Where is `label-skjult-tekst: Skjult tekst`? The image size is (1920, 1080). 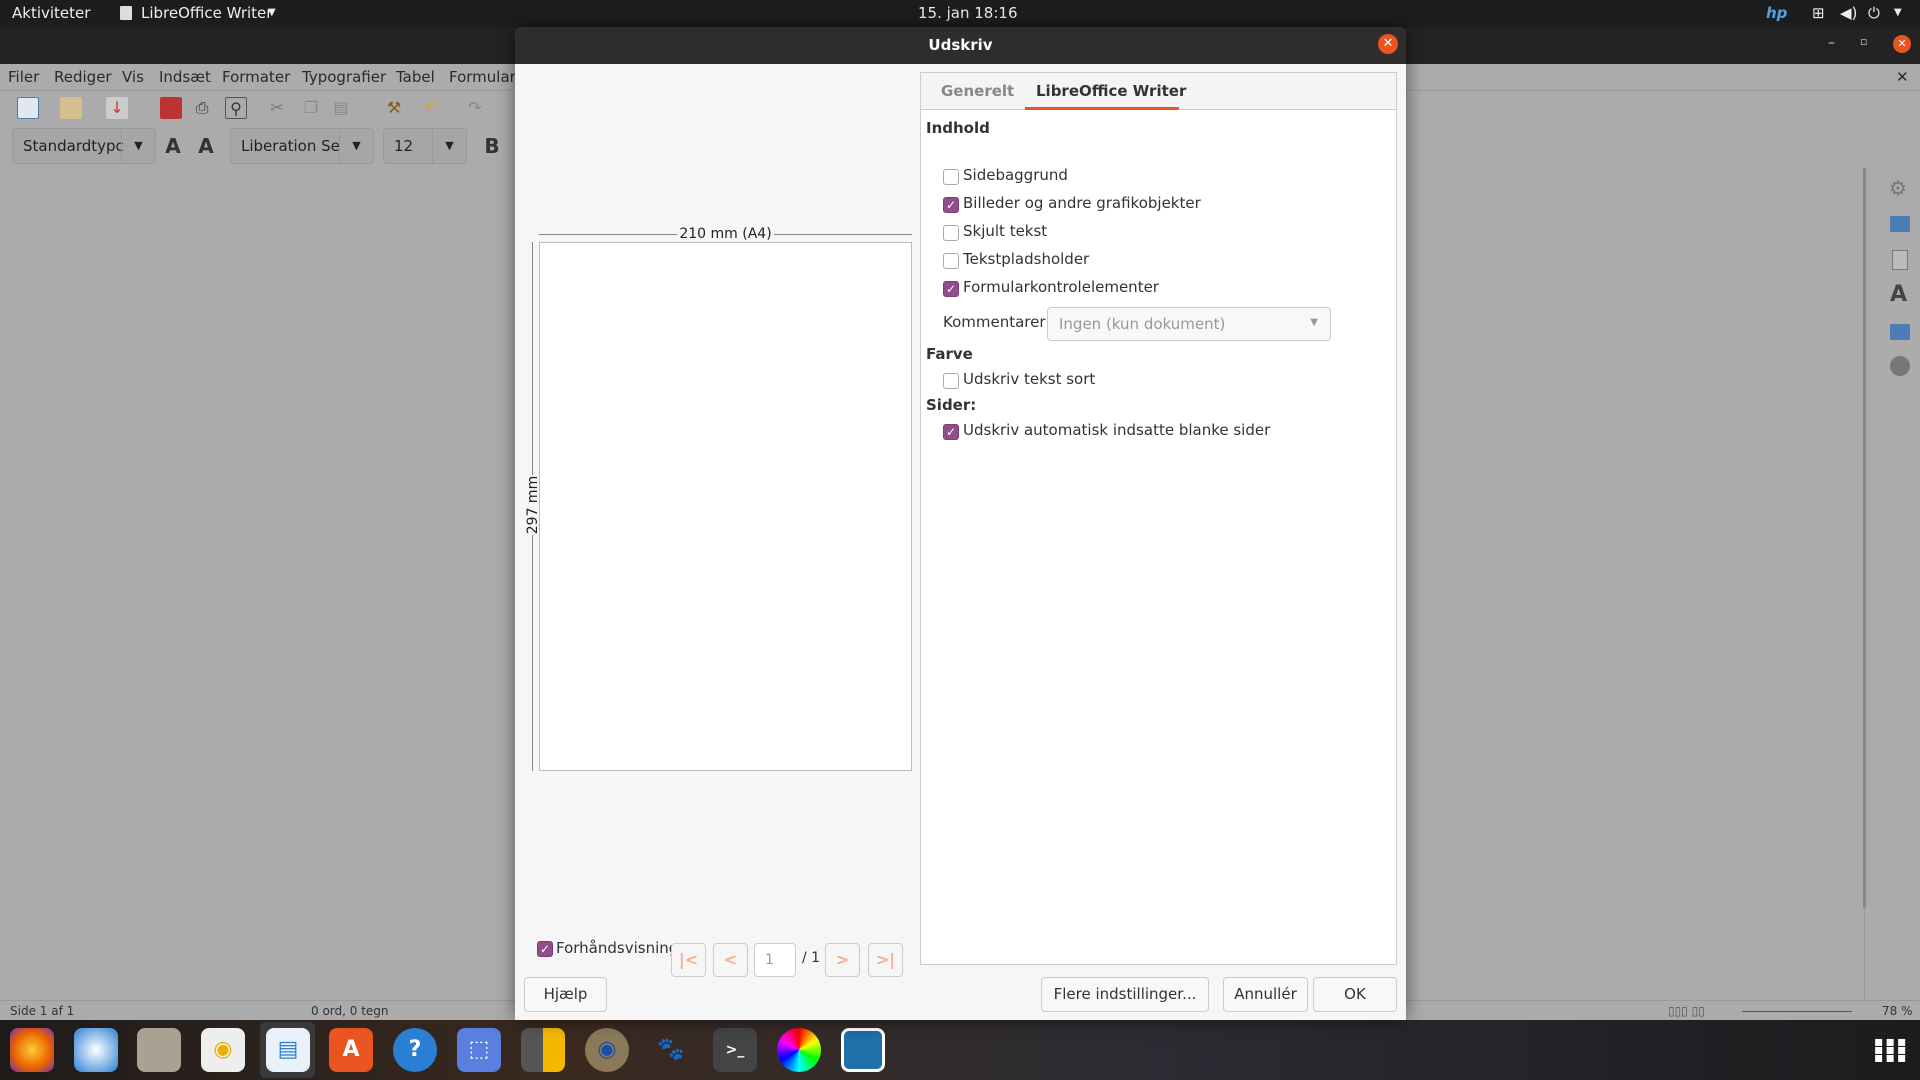
label-skjult-tekst: Skjult tekst is located at coordinates (1005, 231).